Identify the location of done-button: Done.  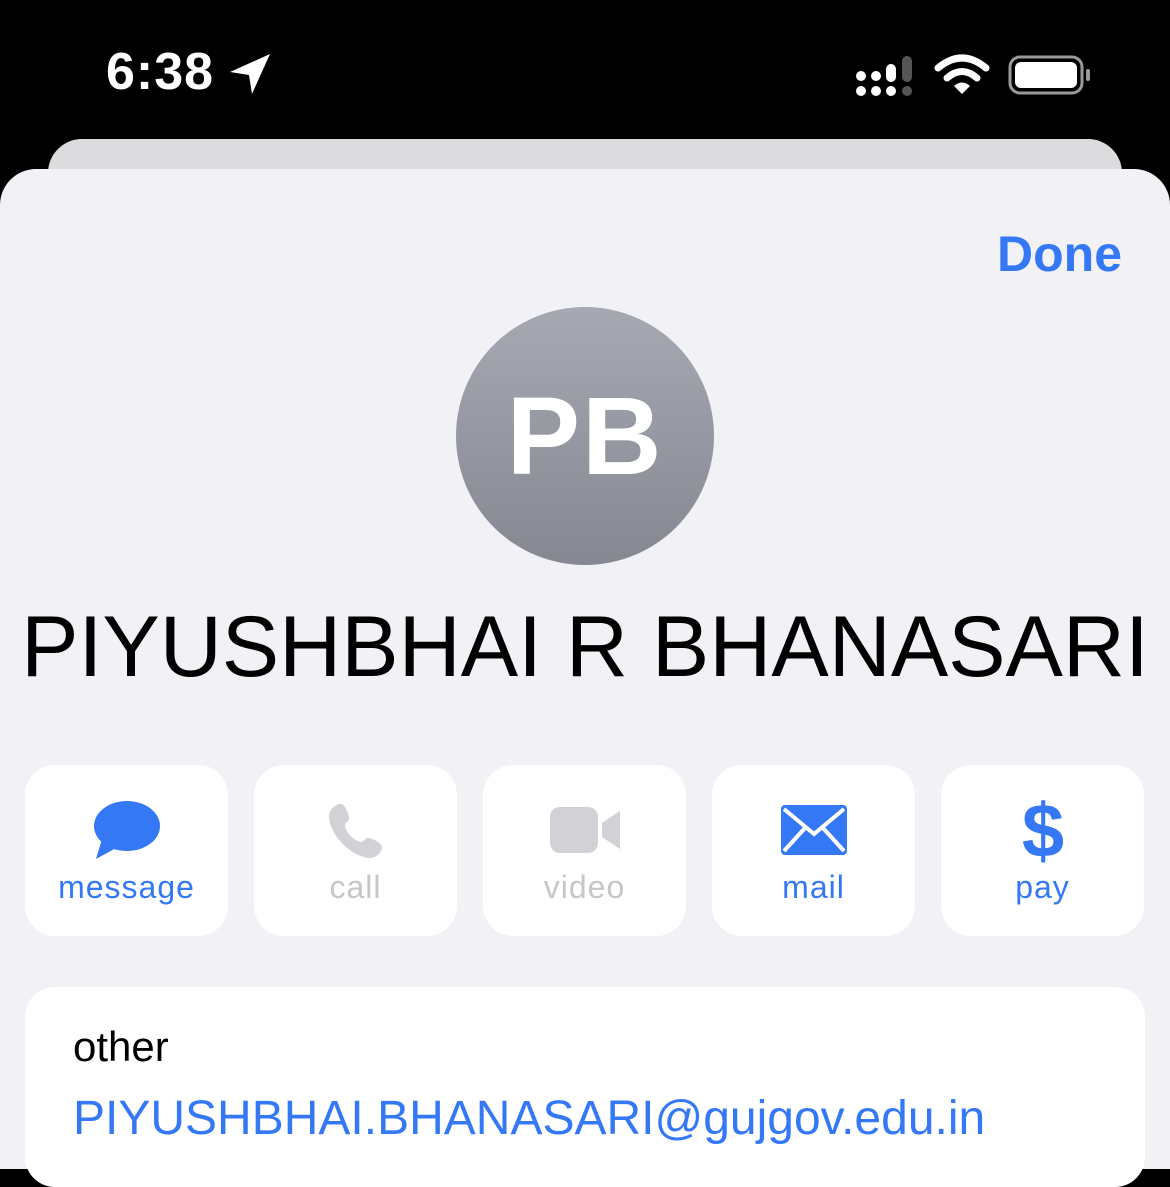
(1059, 254).